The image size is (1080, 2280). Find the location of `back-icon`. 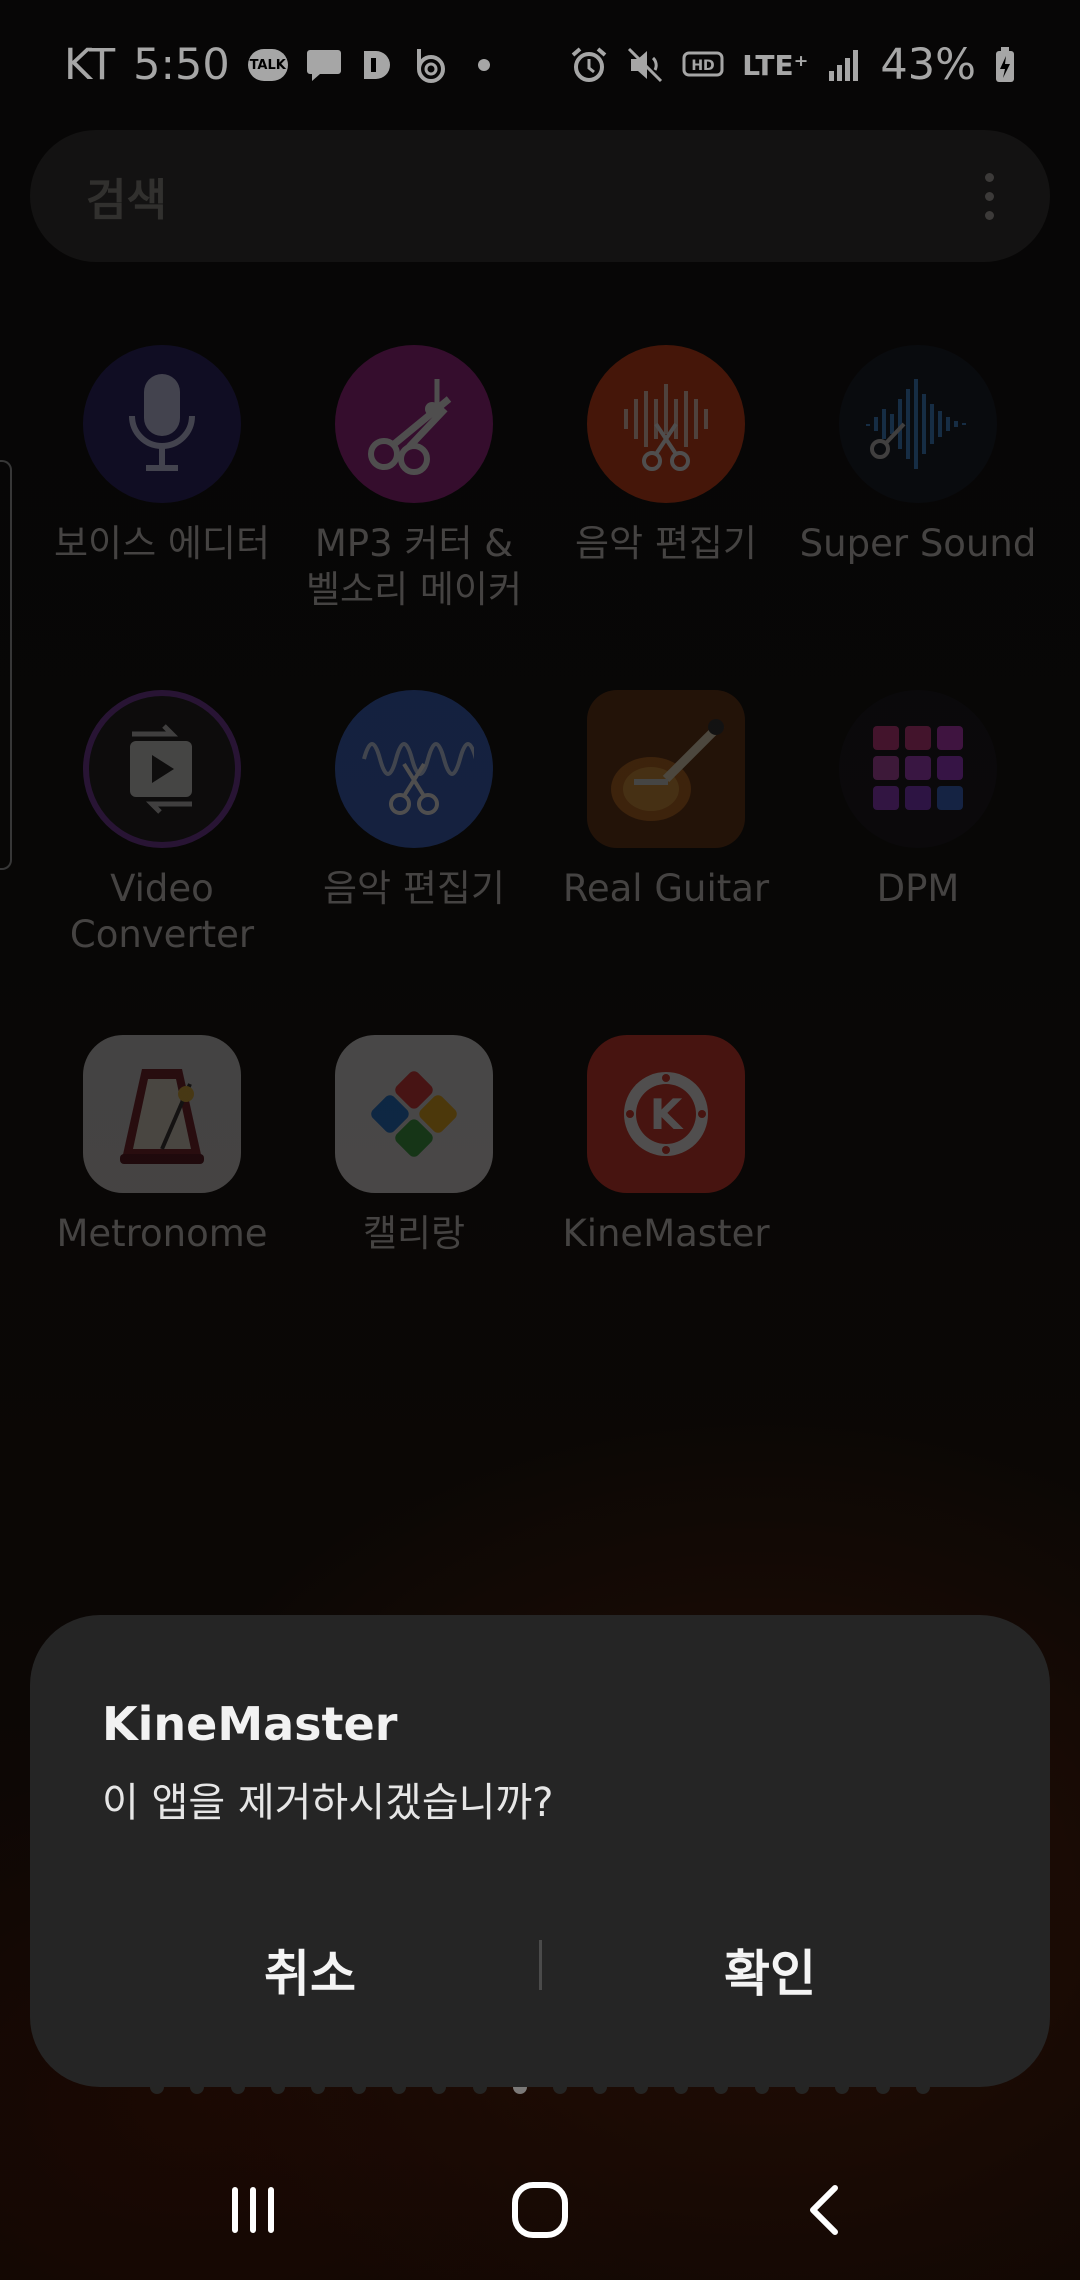

back-icon is located at coordinates (823, 2210).